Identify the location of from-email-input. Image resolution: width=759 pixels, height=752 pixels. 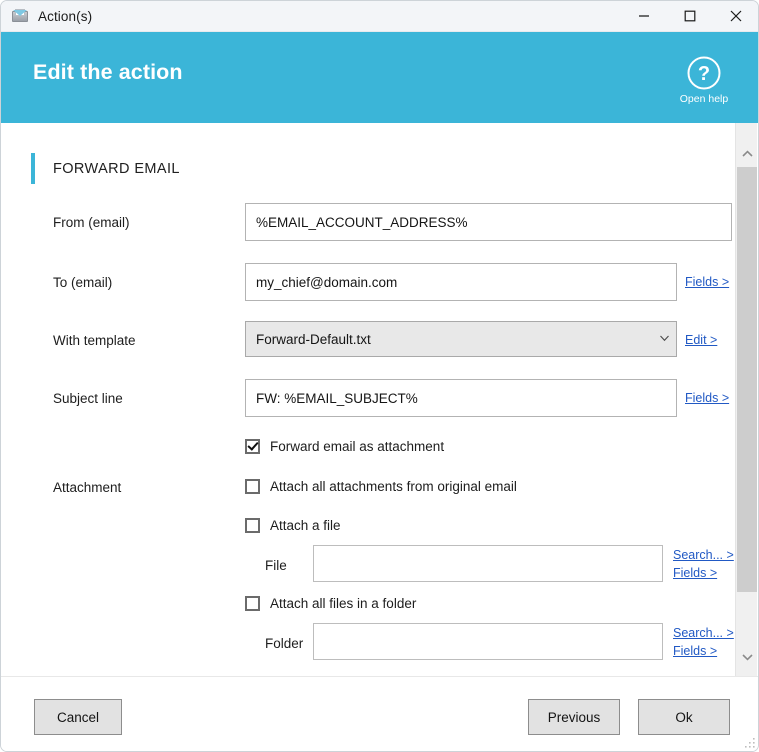
(488, 222).